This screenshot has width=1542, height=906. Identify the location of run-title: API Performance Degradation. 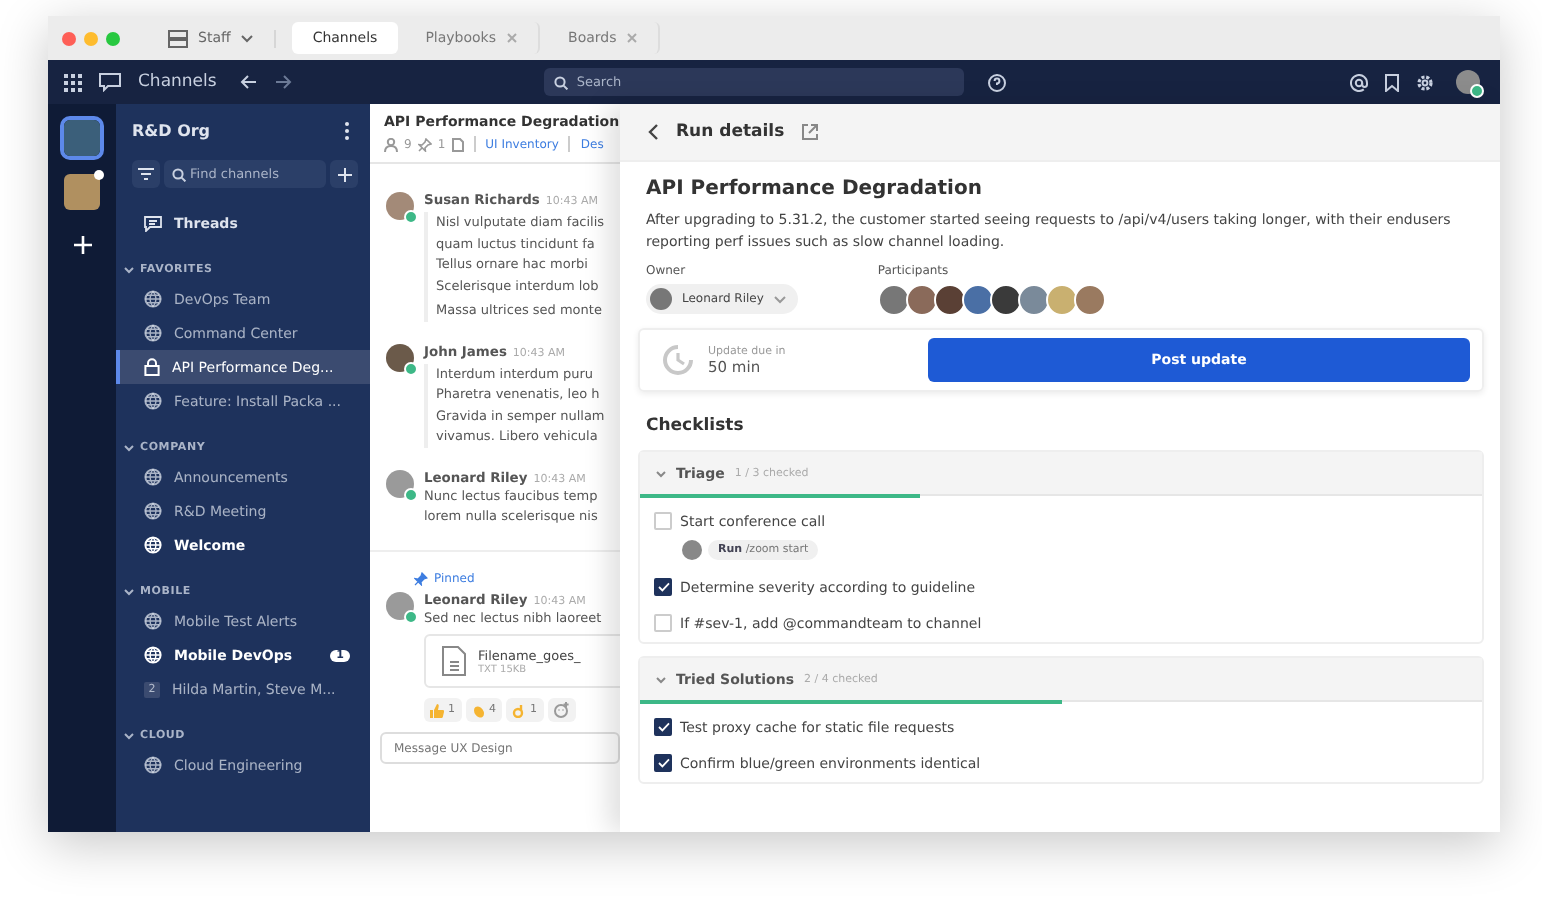
(815, 189).